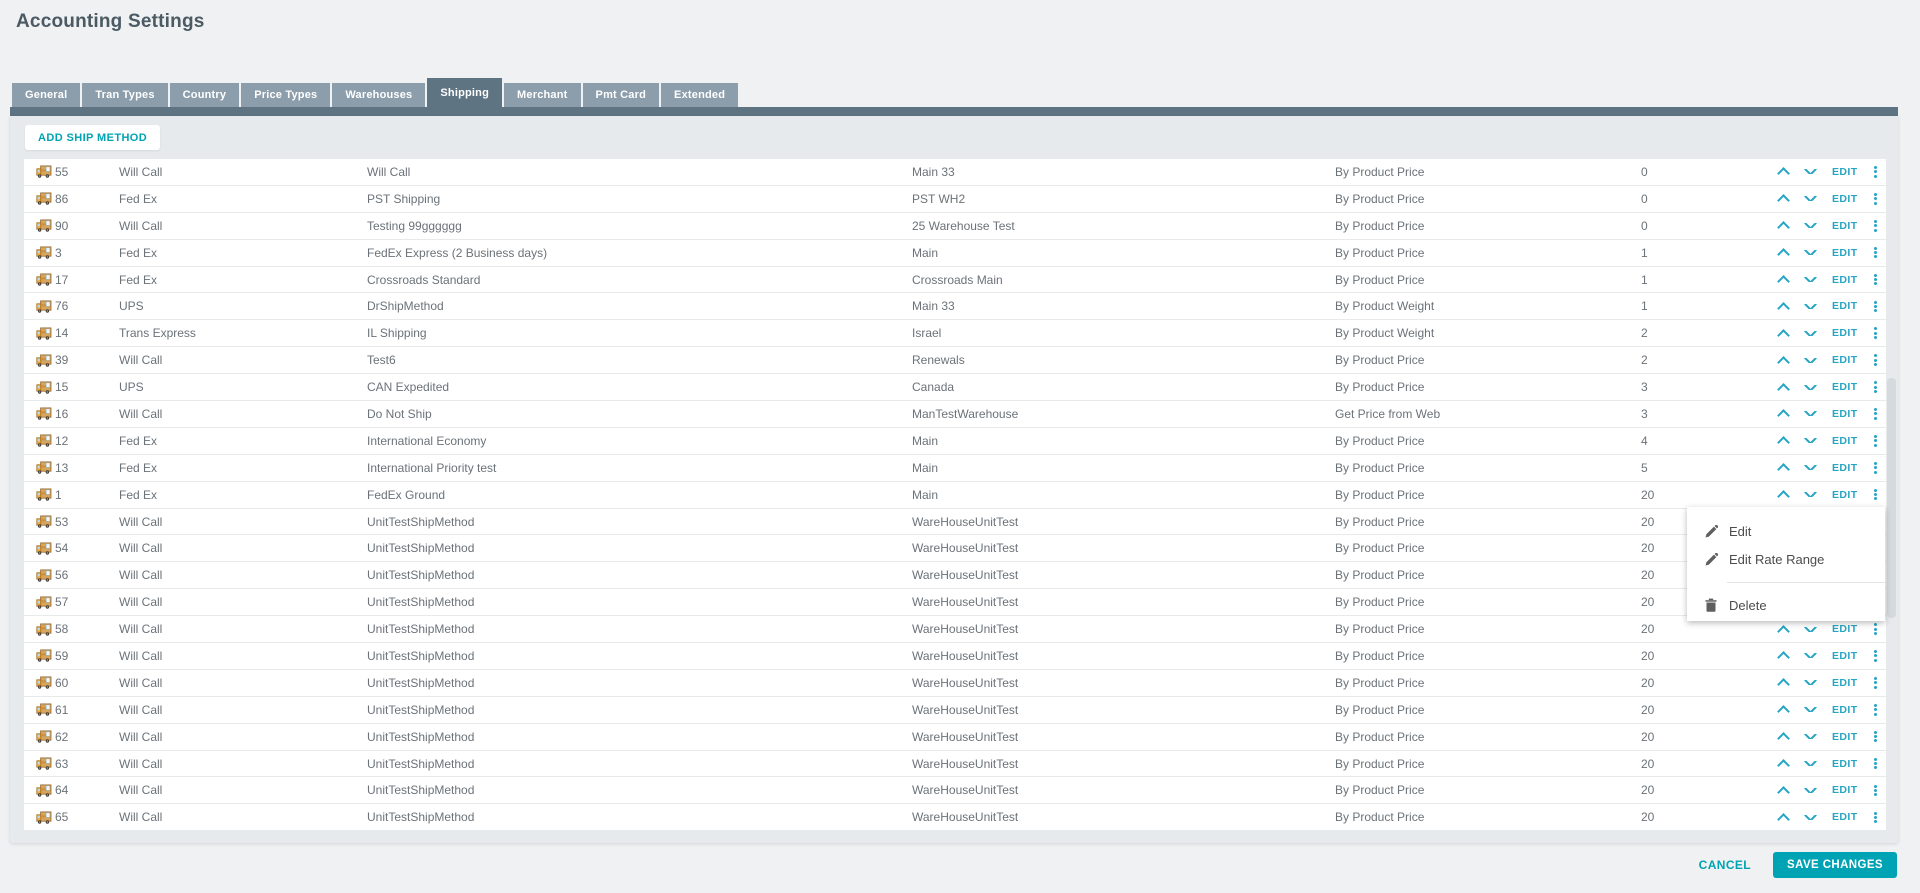  I want to click on tab-general: General, so click(46, 95).